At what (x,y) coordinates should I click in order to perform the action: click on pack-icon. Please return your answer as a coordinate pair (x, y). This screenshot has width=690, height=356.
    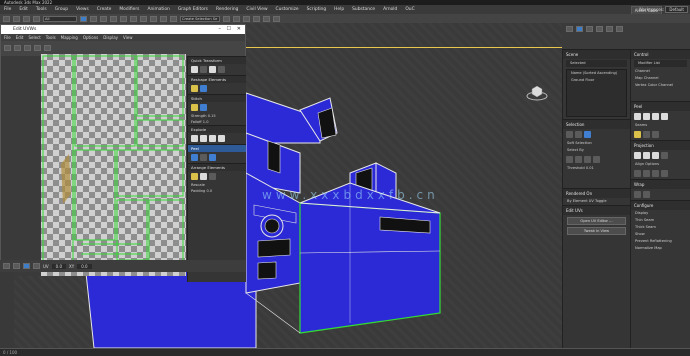
    Looking at the image, I should click on (194, 176).